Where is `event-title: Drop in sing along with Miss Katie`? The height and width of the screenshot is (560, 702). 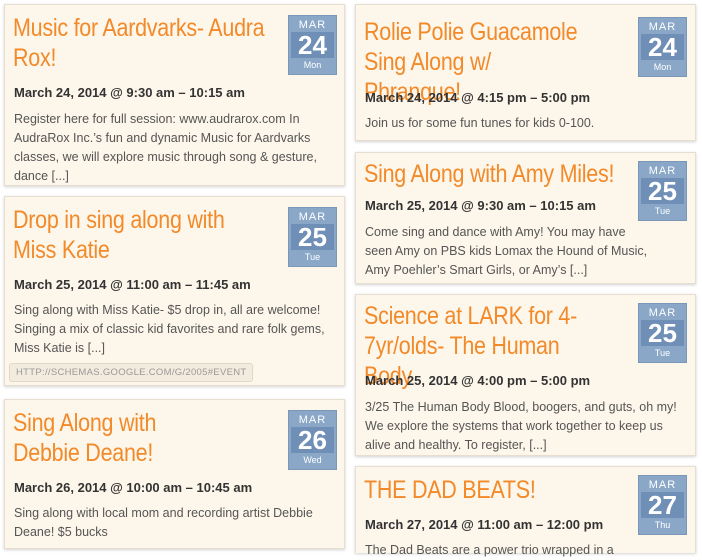 event-title: Drop in sing along with Miss Katie is located at coordinates (120, 234).